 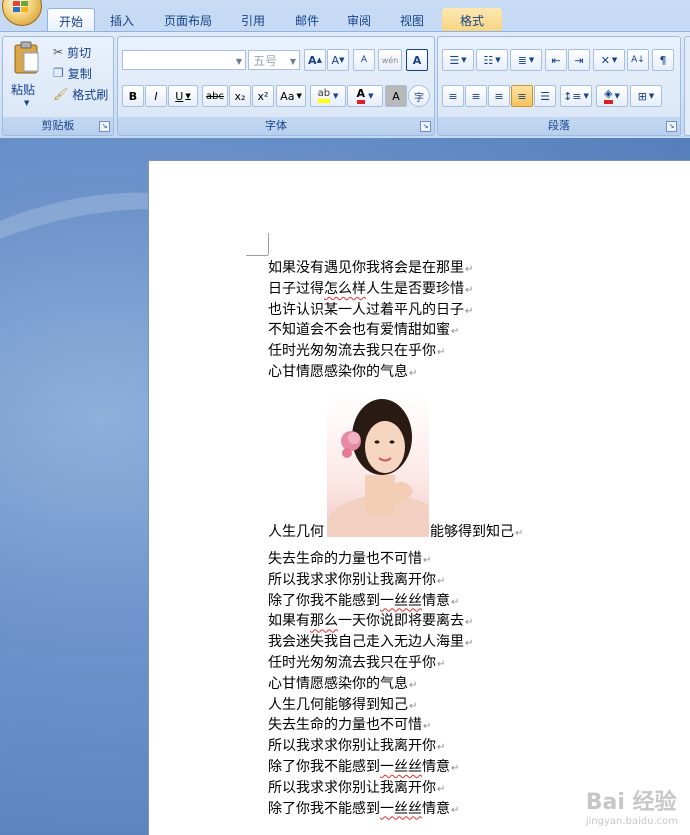 I want to click on watermark: Bai 经验 jingyan.baidu.com, so click(x=632, y=805).